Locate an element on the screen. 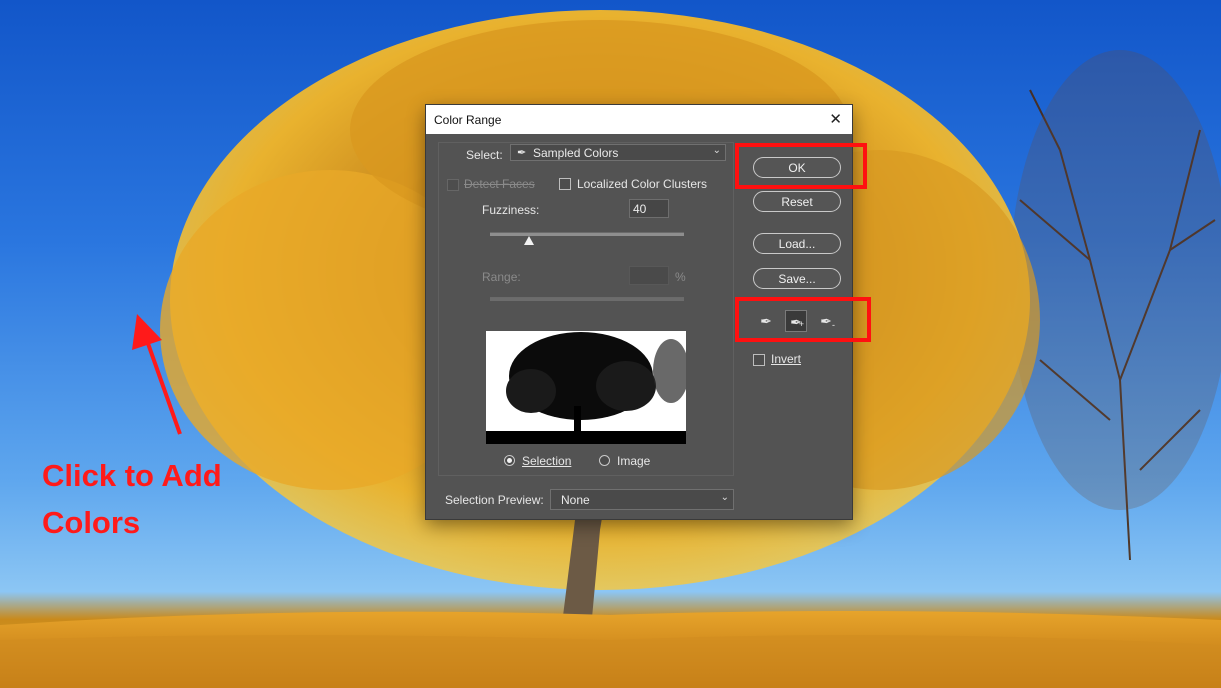 This screenshot has width=1221, height=688. selection-radio-label: Selection is located at coordinates (547, 461).